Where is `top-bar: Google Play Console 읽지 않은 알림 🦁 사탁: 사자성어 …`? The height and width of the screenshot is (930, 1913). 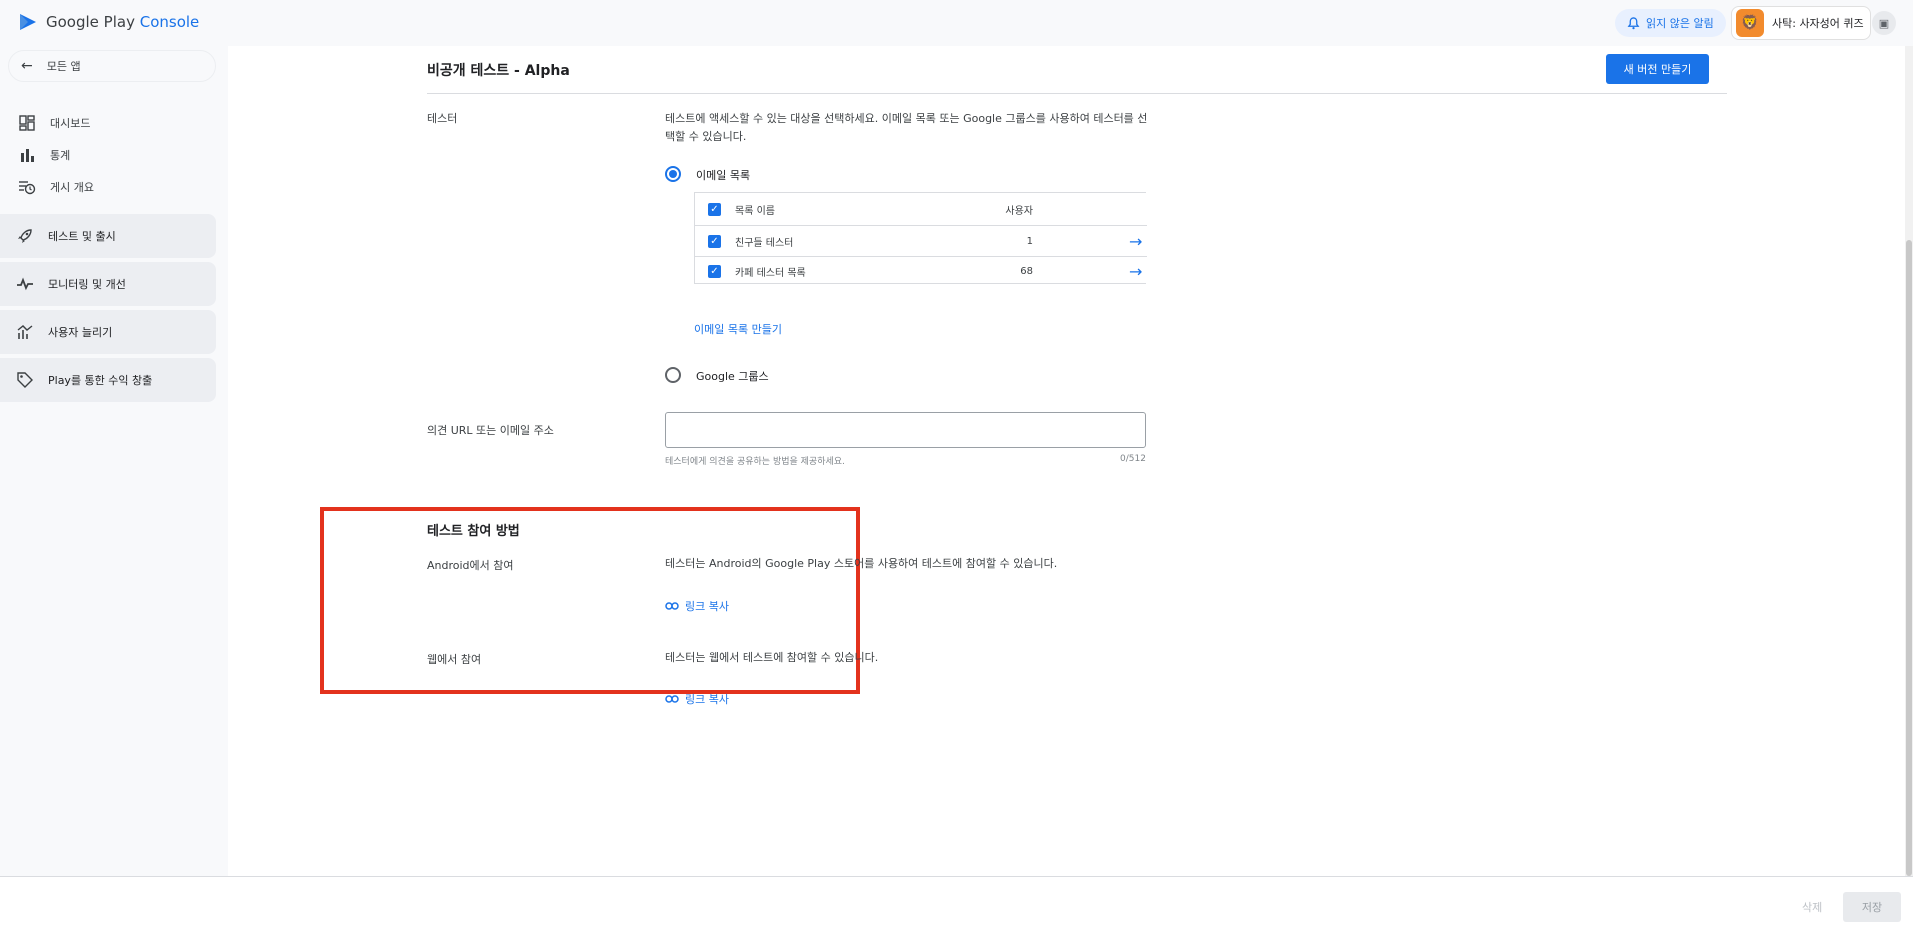
top-bar: Google Play Console 읽지 않은 알림 🦁 사탁: 사자성어 … is located at coordinates (956, 23).